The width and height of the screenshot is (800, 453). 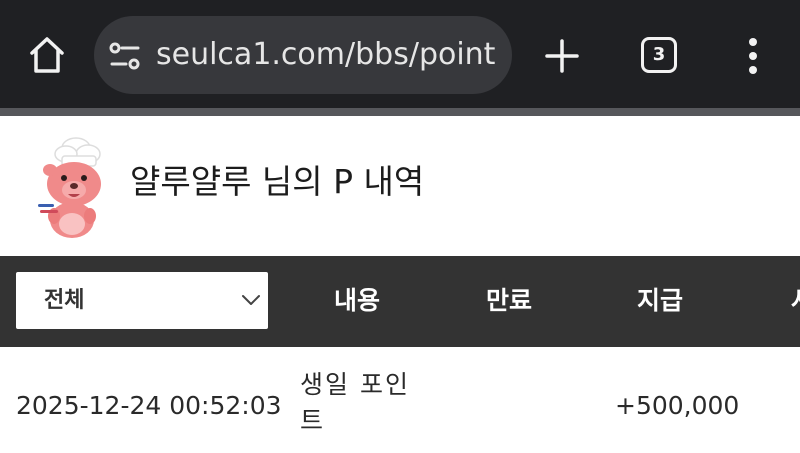 What do you see at coordinates (149, 405) in the screenshot?
I see `cell-datetime: 2025-12-24 00:52:03` at bounding box center [149, 405].